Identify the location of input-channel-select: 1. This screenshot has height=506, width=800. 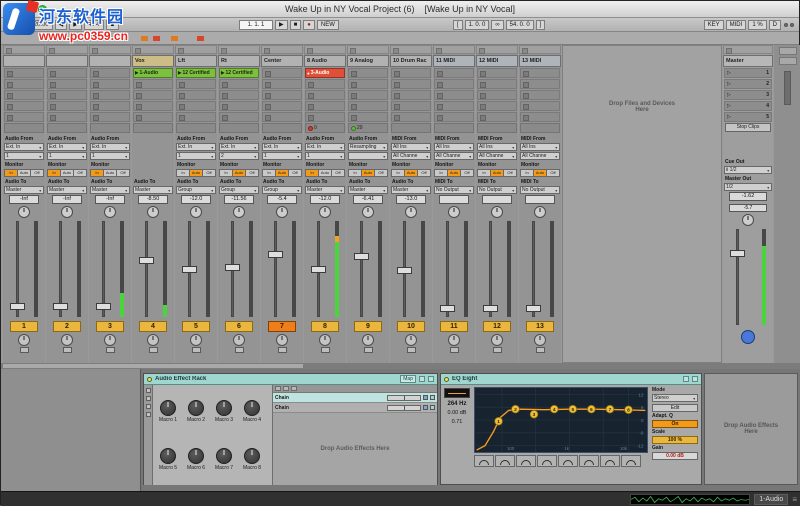
(325, 156).